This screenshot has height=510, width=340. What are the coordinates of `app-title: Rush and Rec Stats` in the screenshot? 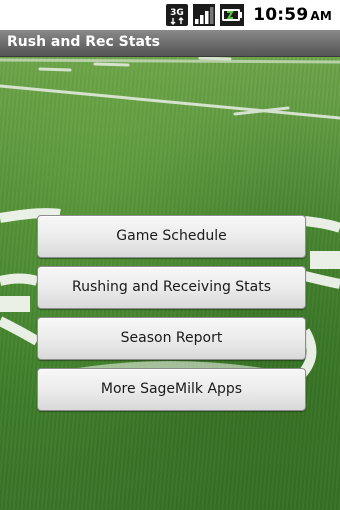 It's located at (83, 42).